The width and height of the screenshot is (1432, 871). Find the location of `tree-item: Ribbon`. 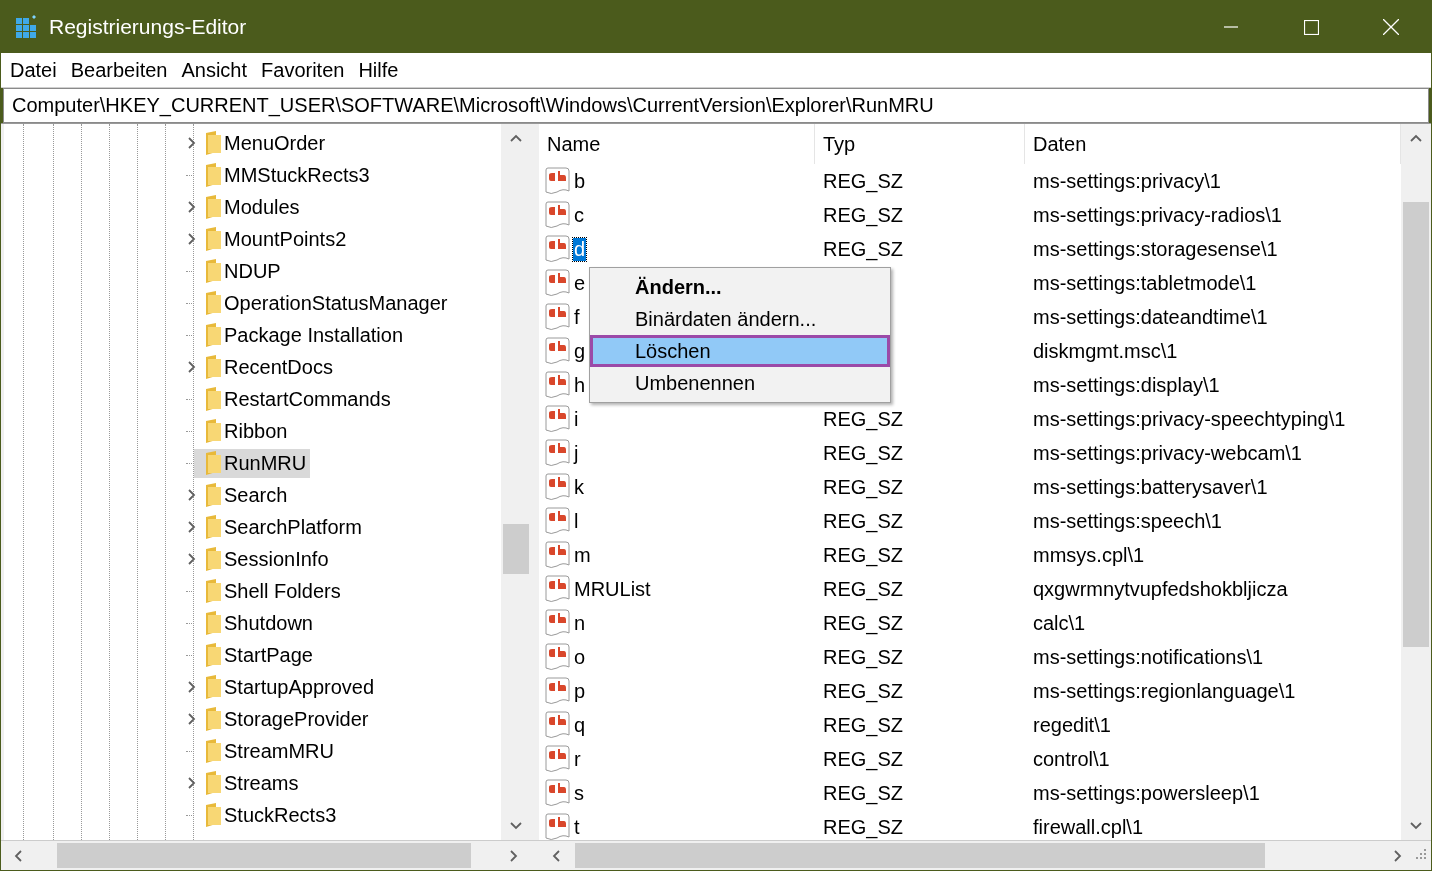

tree-item: Ribbon is located at coordinates (243, 431).